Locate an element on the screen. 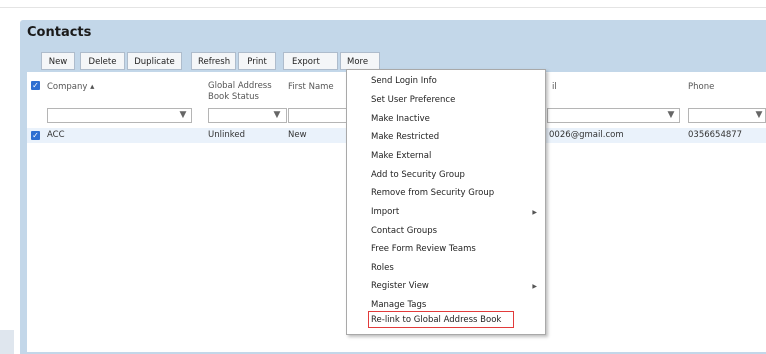 The image size is (766, 354). duplicate-button: Duplicate is located at coordinates (154, 61).